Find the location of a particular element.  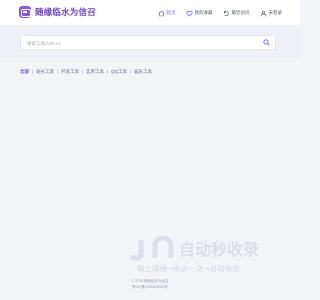

nav-login: 未登录 is located at coordinates (271, 13).